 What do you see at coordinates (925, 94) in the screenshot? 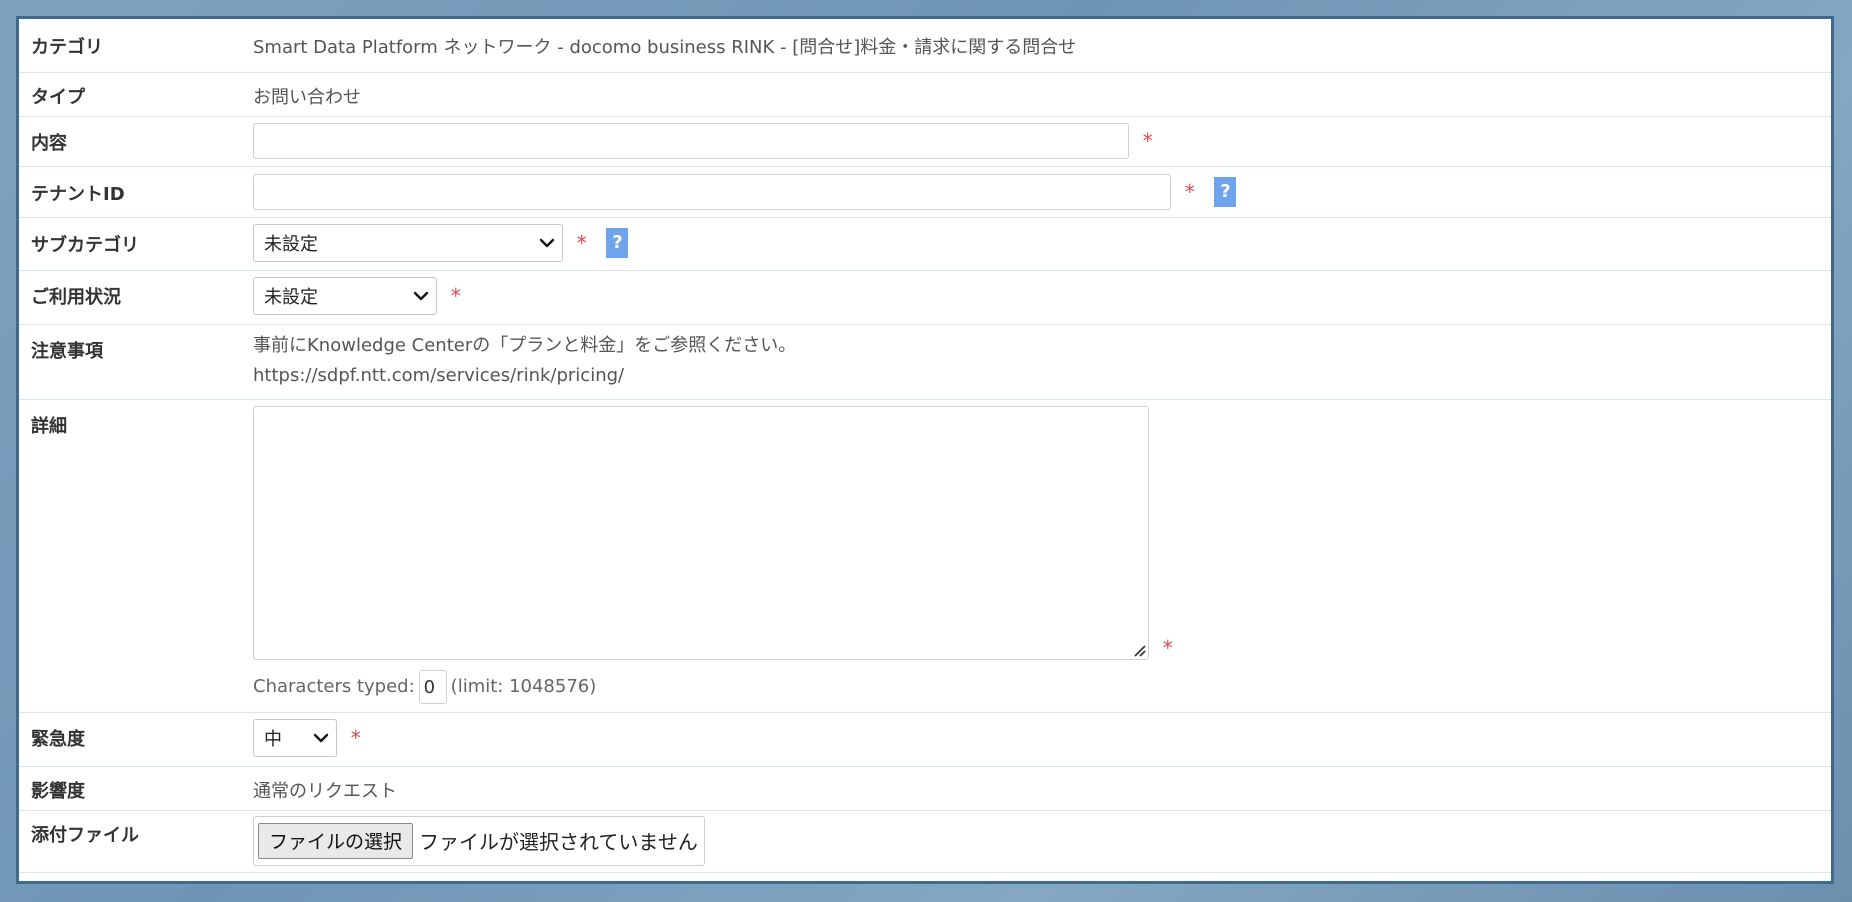
I see `row-type: タイプ お問い合わせ` at bounding box center [925, 94].